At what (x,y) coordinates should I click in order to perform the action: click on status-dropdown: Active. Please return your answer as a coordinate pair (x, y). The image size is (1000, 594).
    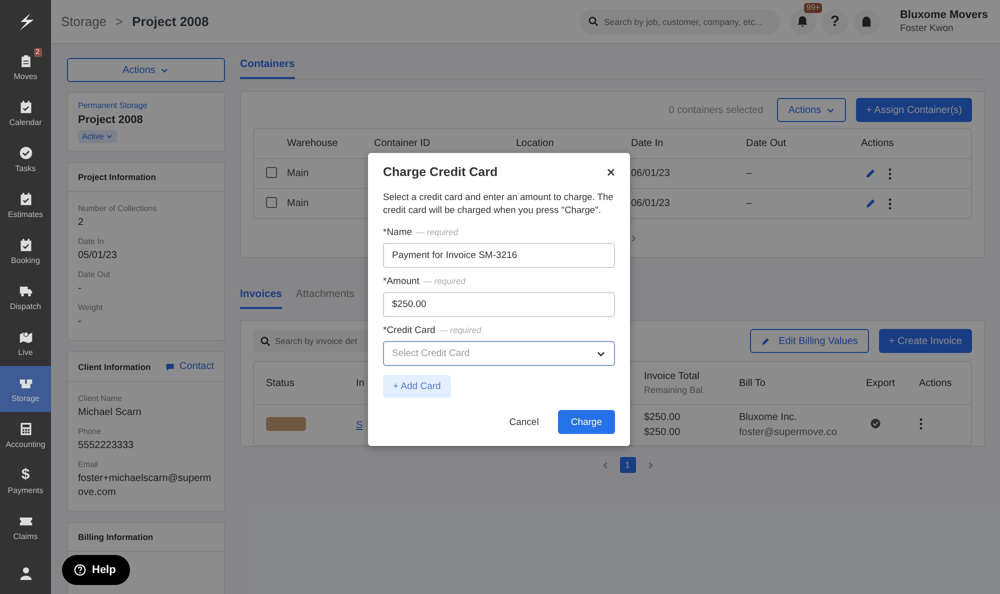
    Looking at the image, I should click on (97, 136).